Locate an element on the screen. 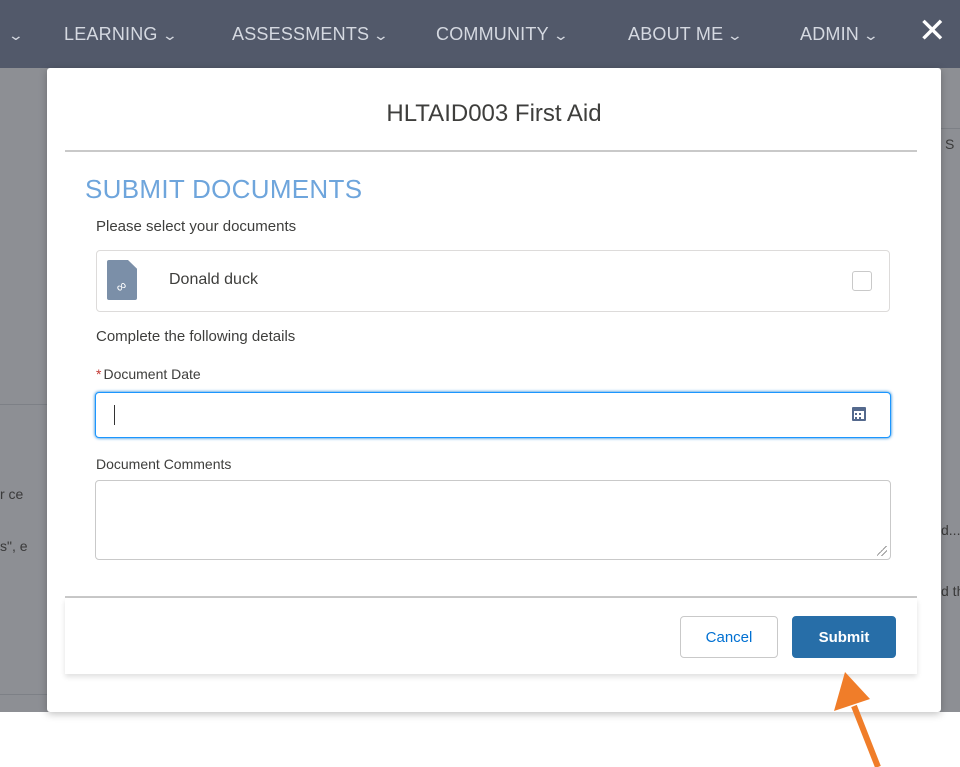 The image size is (960, 767). nav-chevron-icon: ⌄ is located at coordinates (14, 34).